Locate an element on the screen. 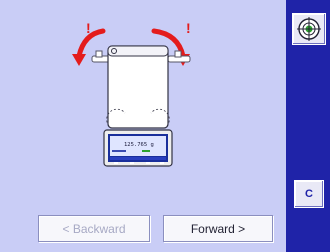 Image resolution: width=330 pixels, height=252 pixels. balance-terminal: 125.765 g is located at coordinates (138, 148).